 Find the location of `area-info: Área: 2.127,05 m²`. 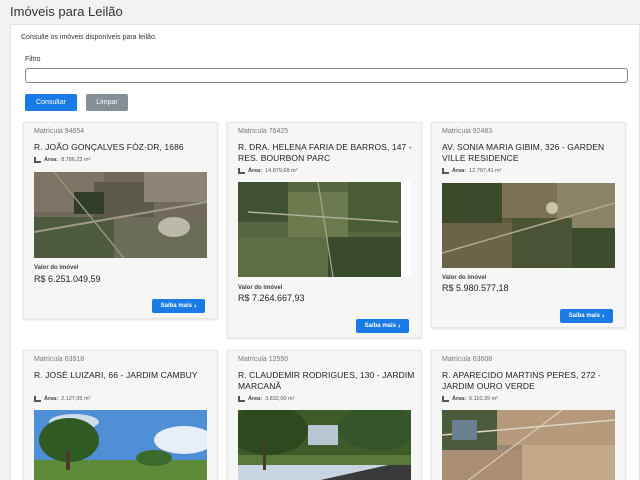

area-info: Área: 2.127,05 m² is located at coordinates (62, 399).